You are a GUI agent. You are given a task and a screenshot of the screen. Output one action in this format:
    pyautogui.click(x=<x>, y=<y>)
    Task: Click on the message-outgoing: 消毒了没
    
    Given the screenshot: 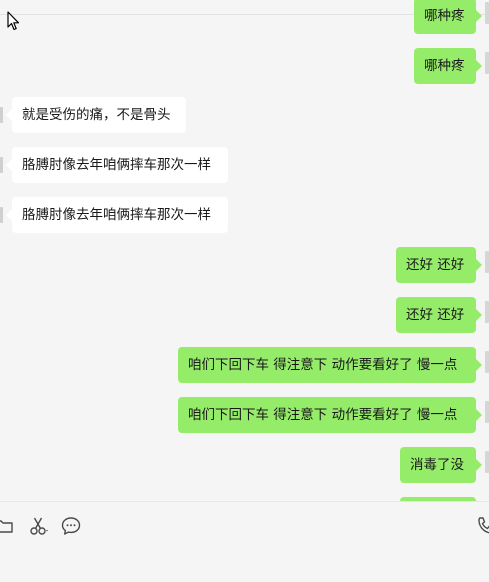 What is the action you would take?
    pyautogui.click(x=244, y=465)
    